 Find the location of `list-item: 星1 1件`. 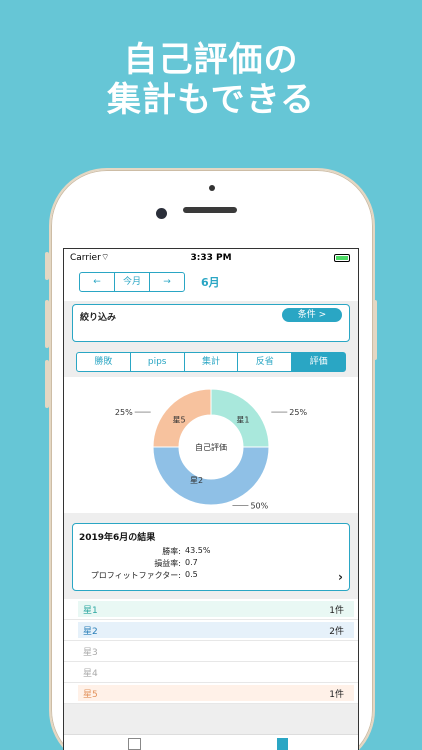

list-item: 星1 1件 is located at coordinates (211, 609).